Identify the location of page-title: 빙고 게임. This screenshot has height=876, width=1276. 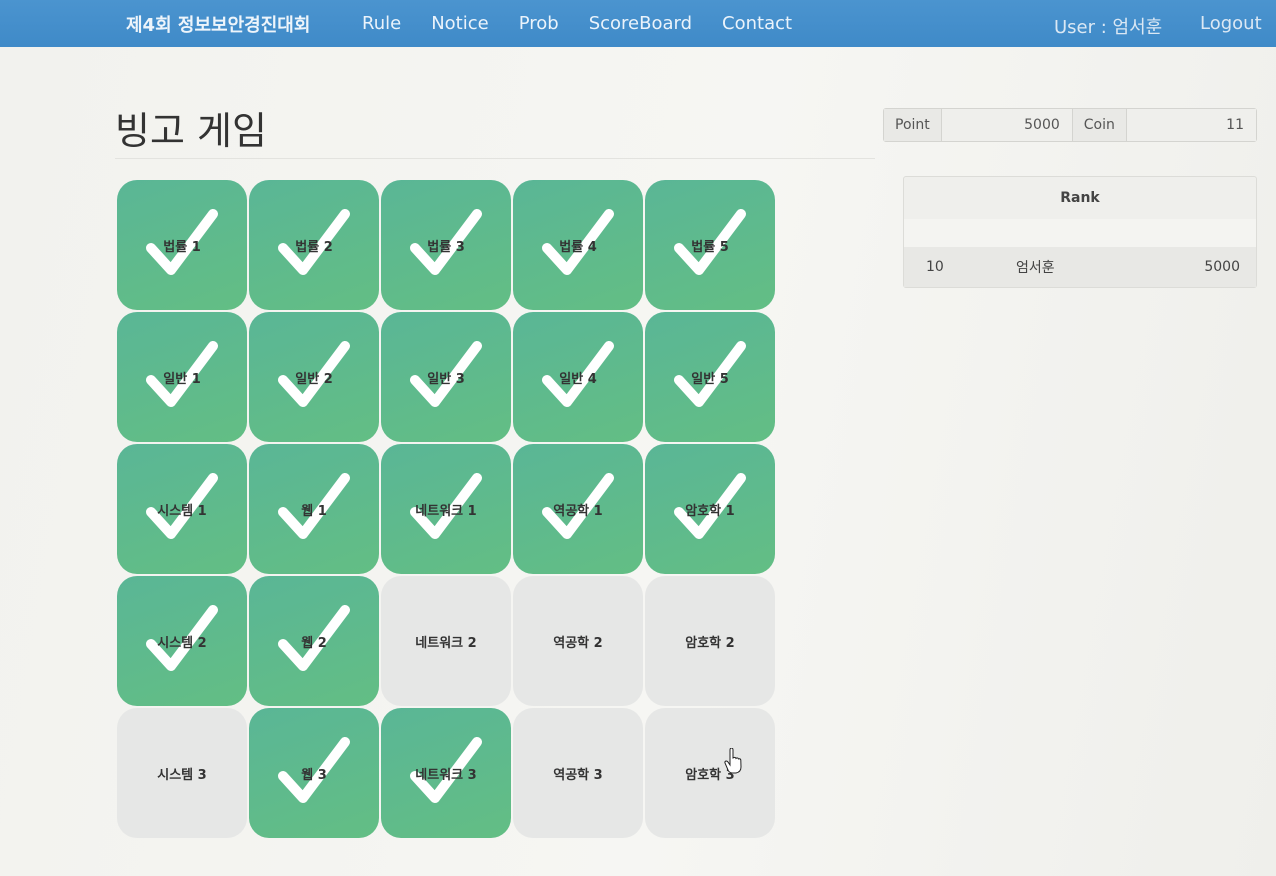
(191, 131).